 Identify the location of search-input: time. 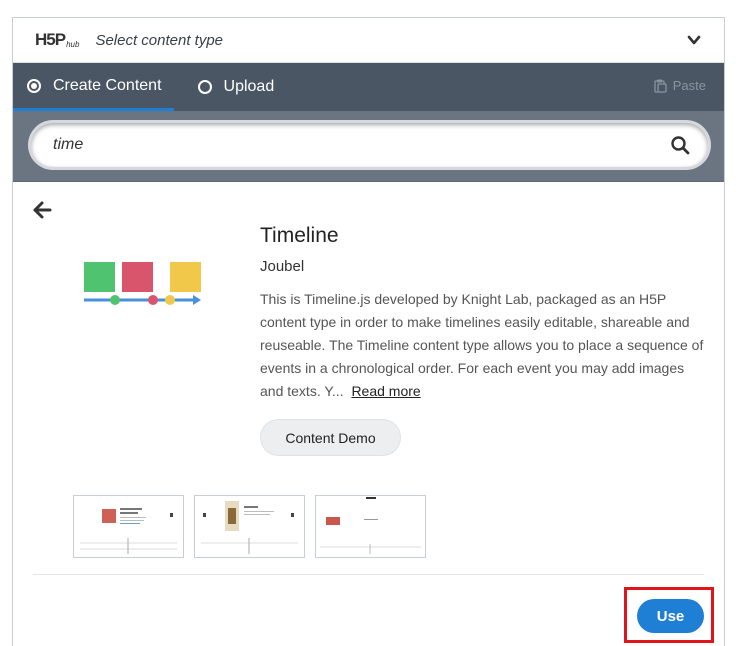
(369, 145).